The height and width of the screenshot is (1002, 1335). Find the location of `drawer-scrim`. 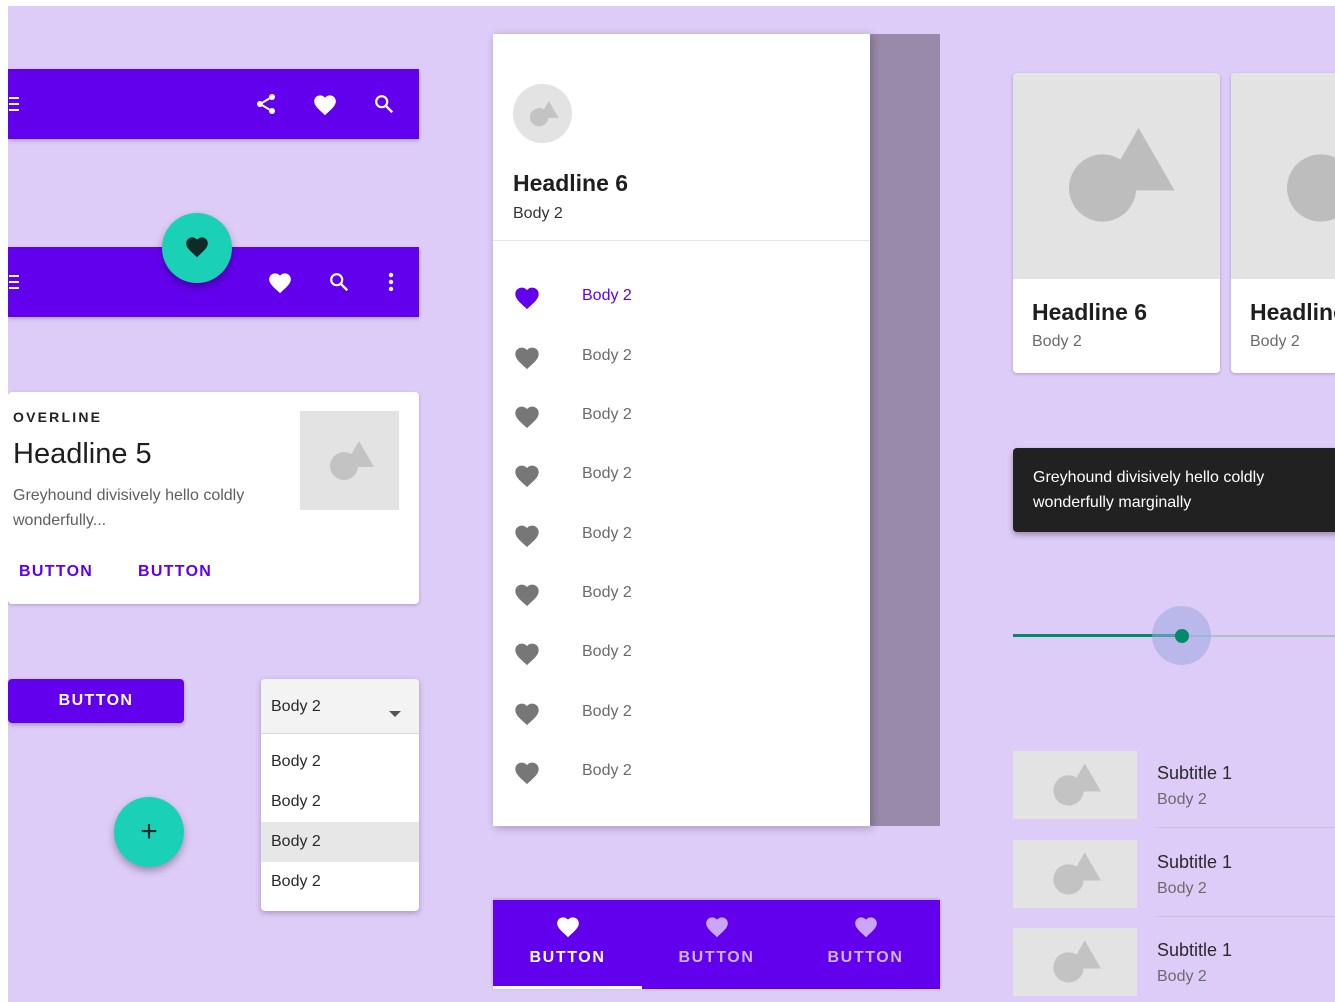

drawer-scrim is located at coordinates (905, 430).